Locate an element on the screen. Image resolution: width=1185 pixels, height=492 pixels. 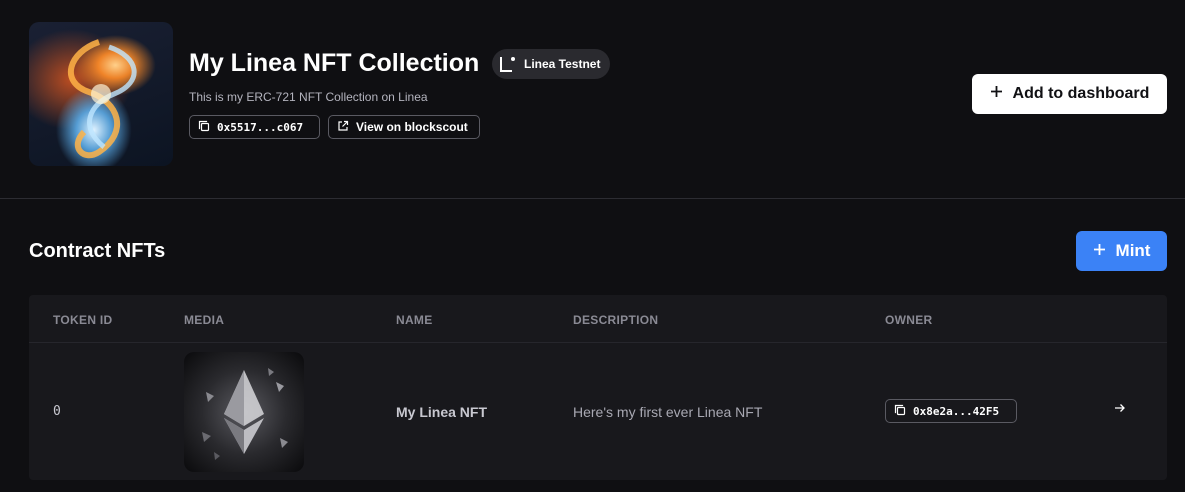
page-title: My Linea NFT Collection is located at coordinates (334, 63).